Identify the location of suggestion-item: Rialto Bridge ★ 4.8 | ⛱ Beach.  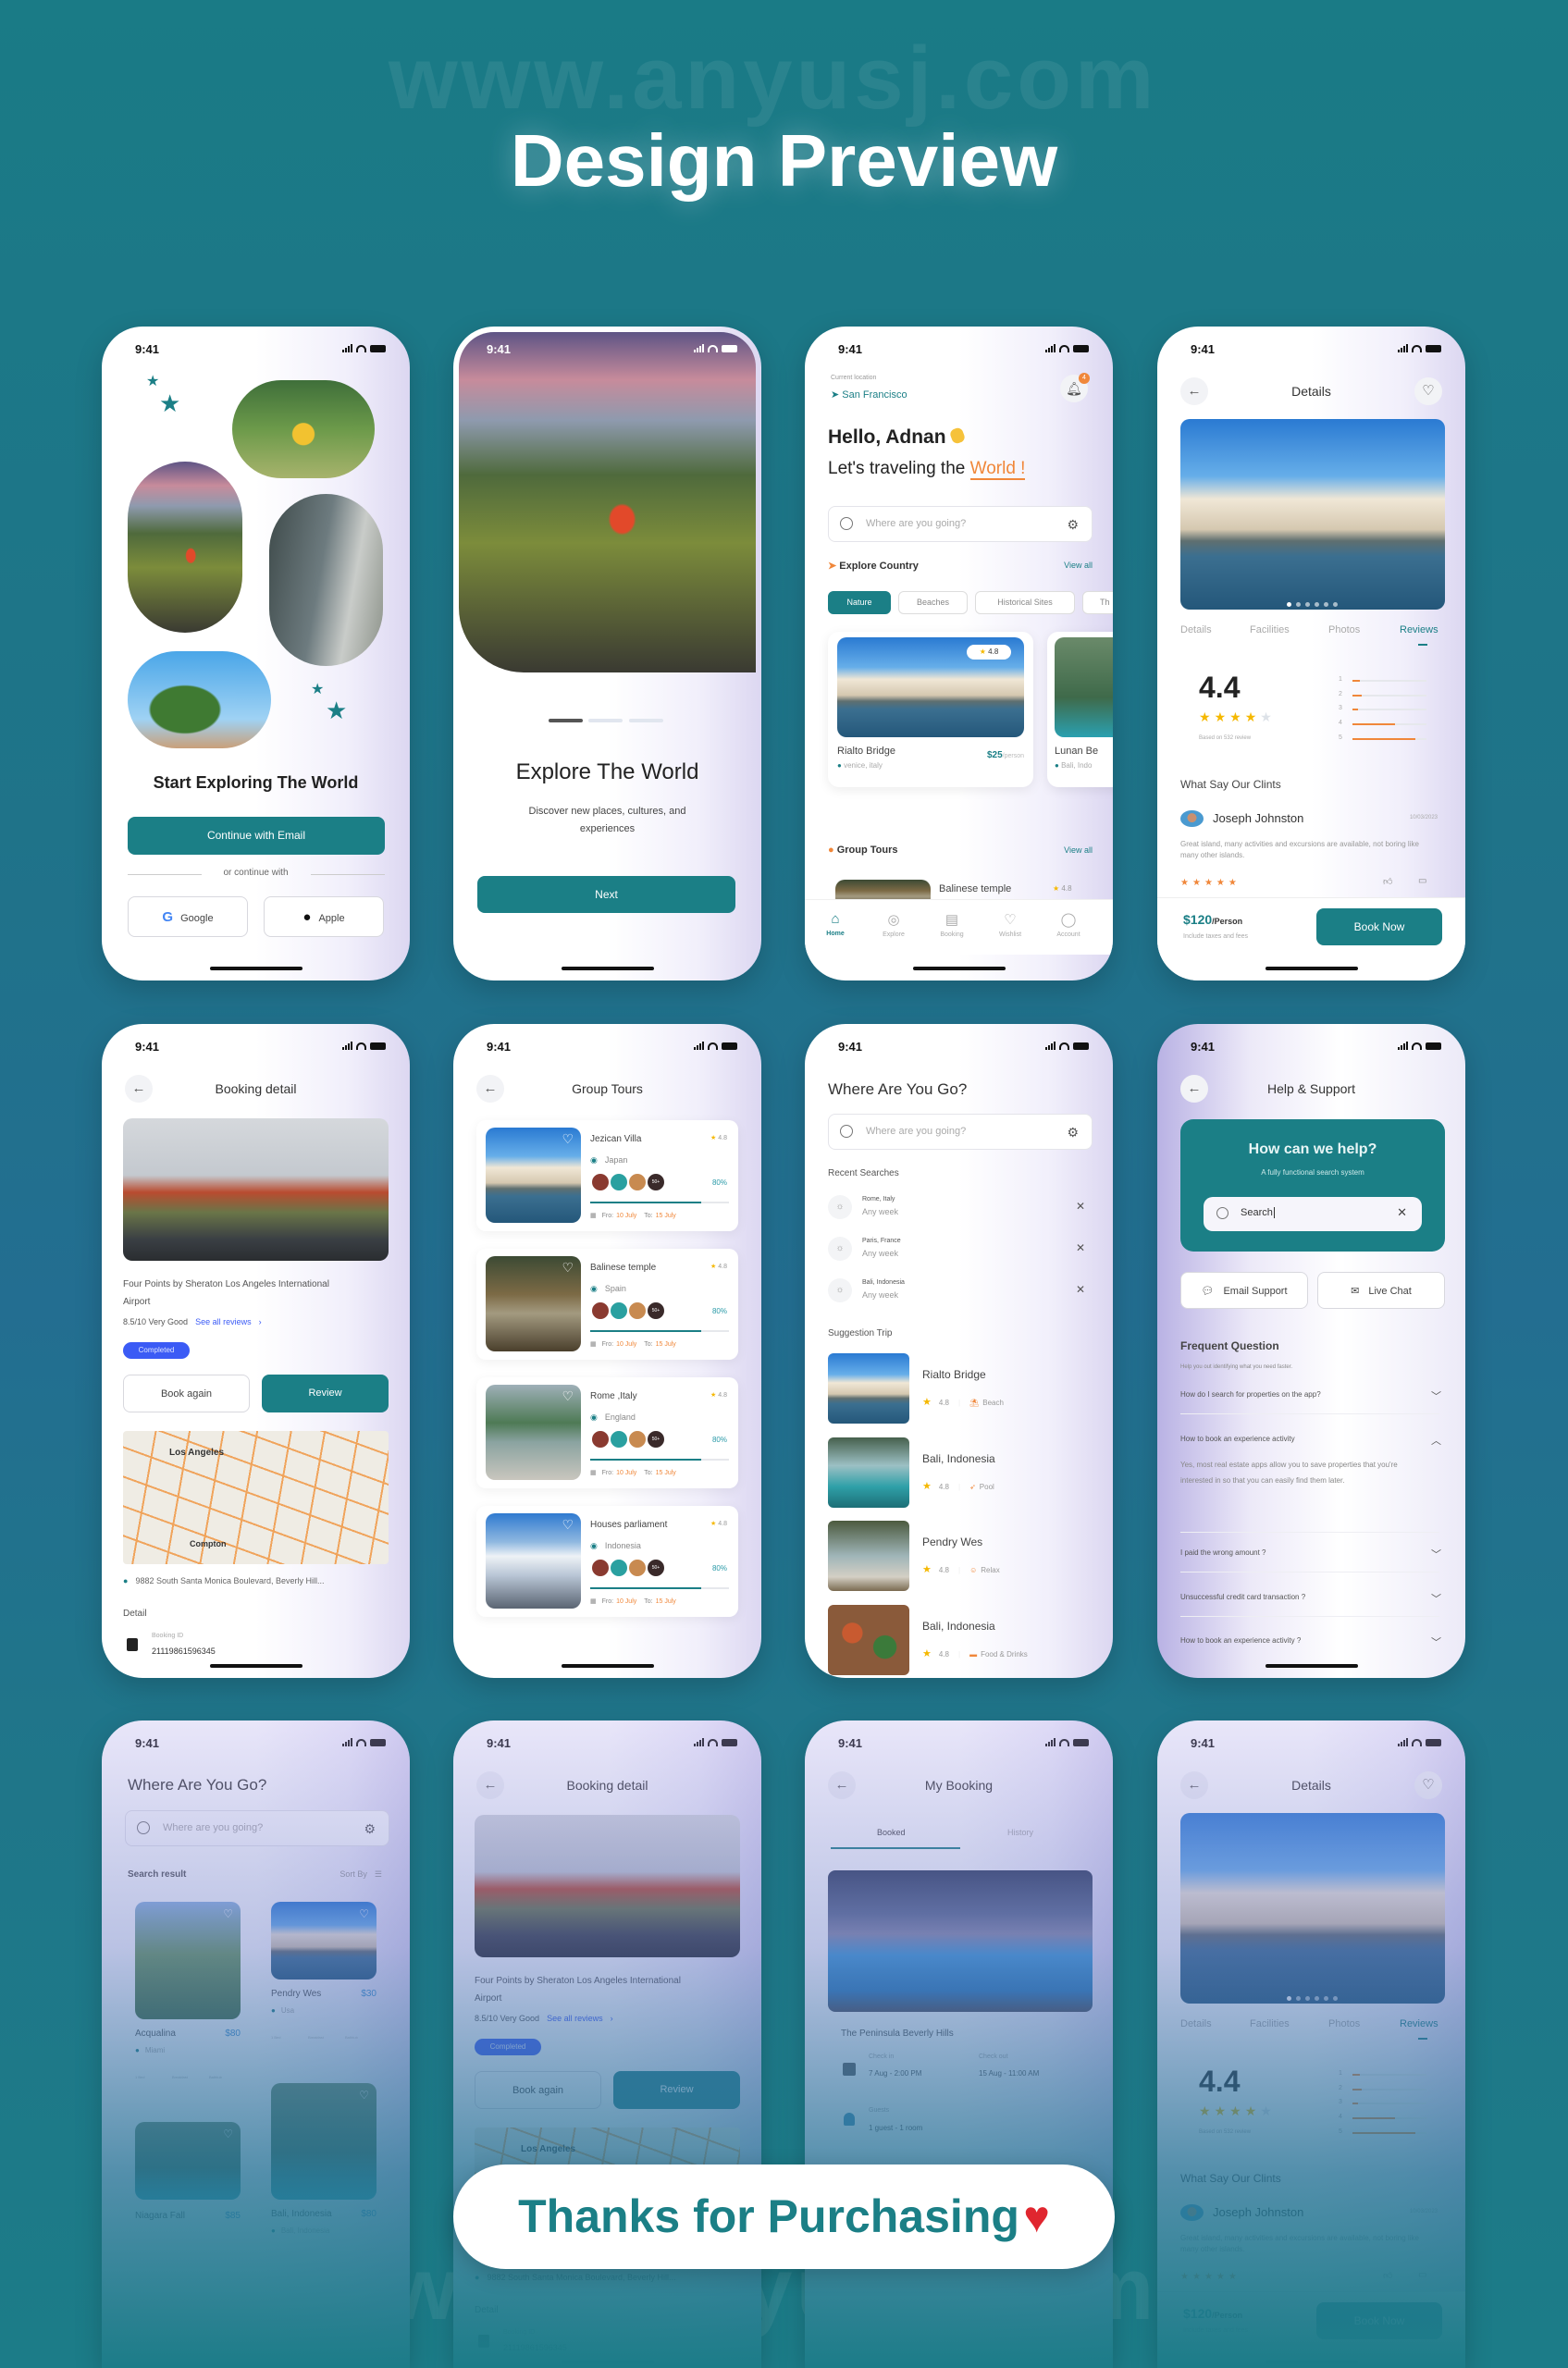
(960, 1389).